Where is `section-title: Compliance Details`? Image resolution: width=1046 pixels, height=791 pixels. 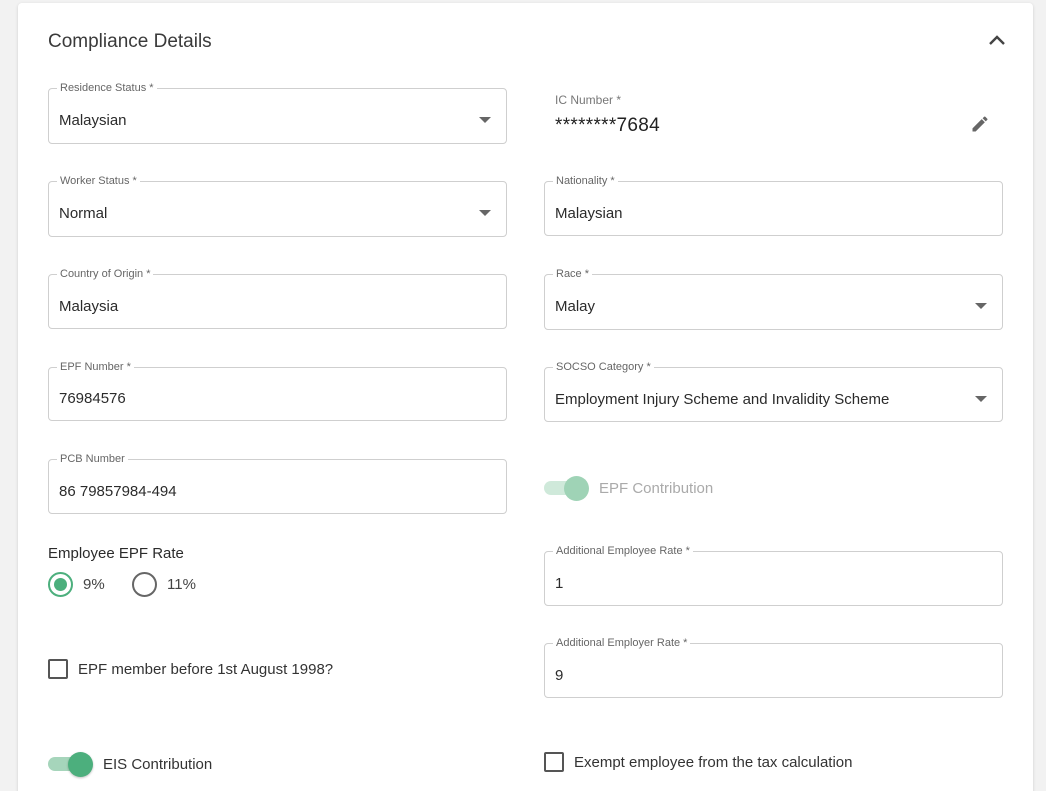
section-title: Compliance Details is located at coordinates (130, 41).